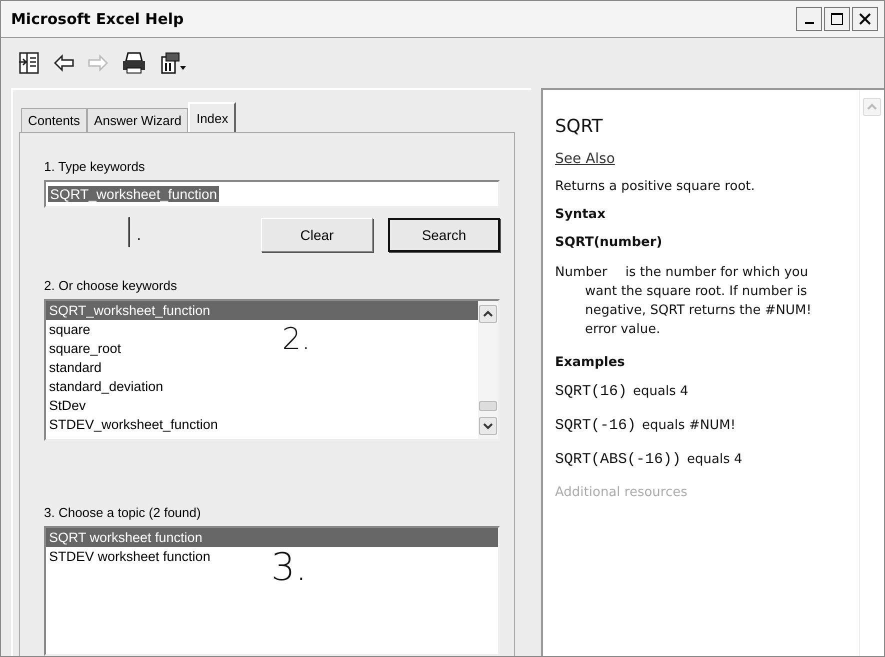 Image resolution: width=885 pixels, height=657 pixels. I want to click on options-icon, so click(173, 63).